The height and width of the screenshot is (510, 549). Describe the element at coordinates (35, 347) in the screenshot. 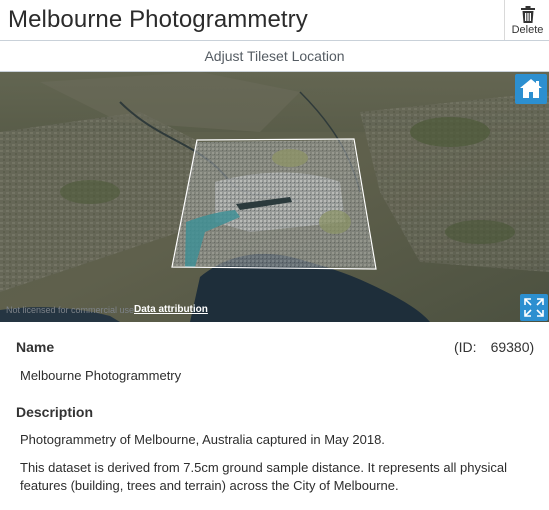

I see `name-label: Name` at that location.